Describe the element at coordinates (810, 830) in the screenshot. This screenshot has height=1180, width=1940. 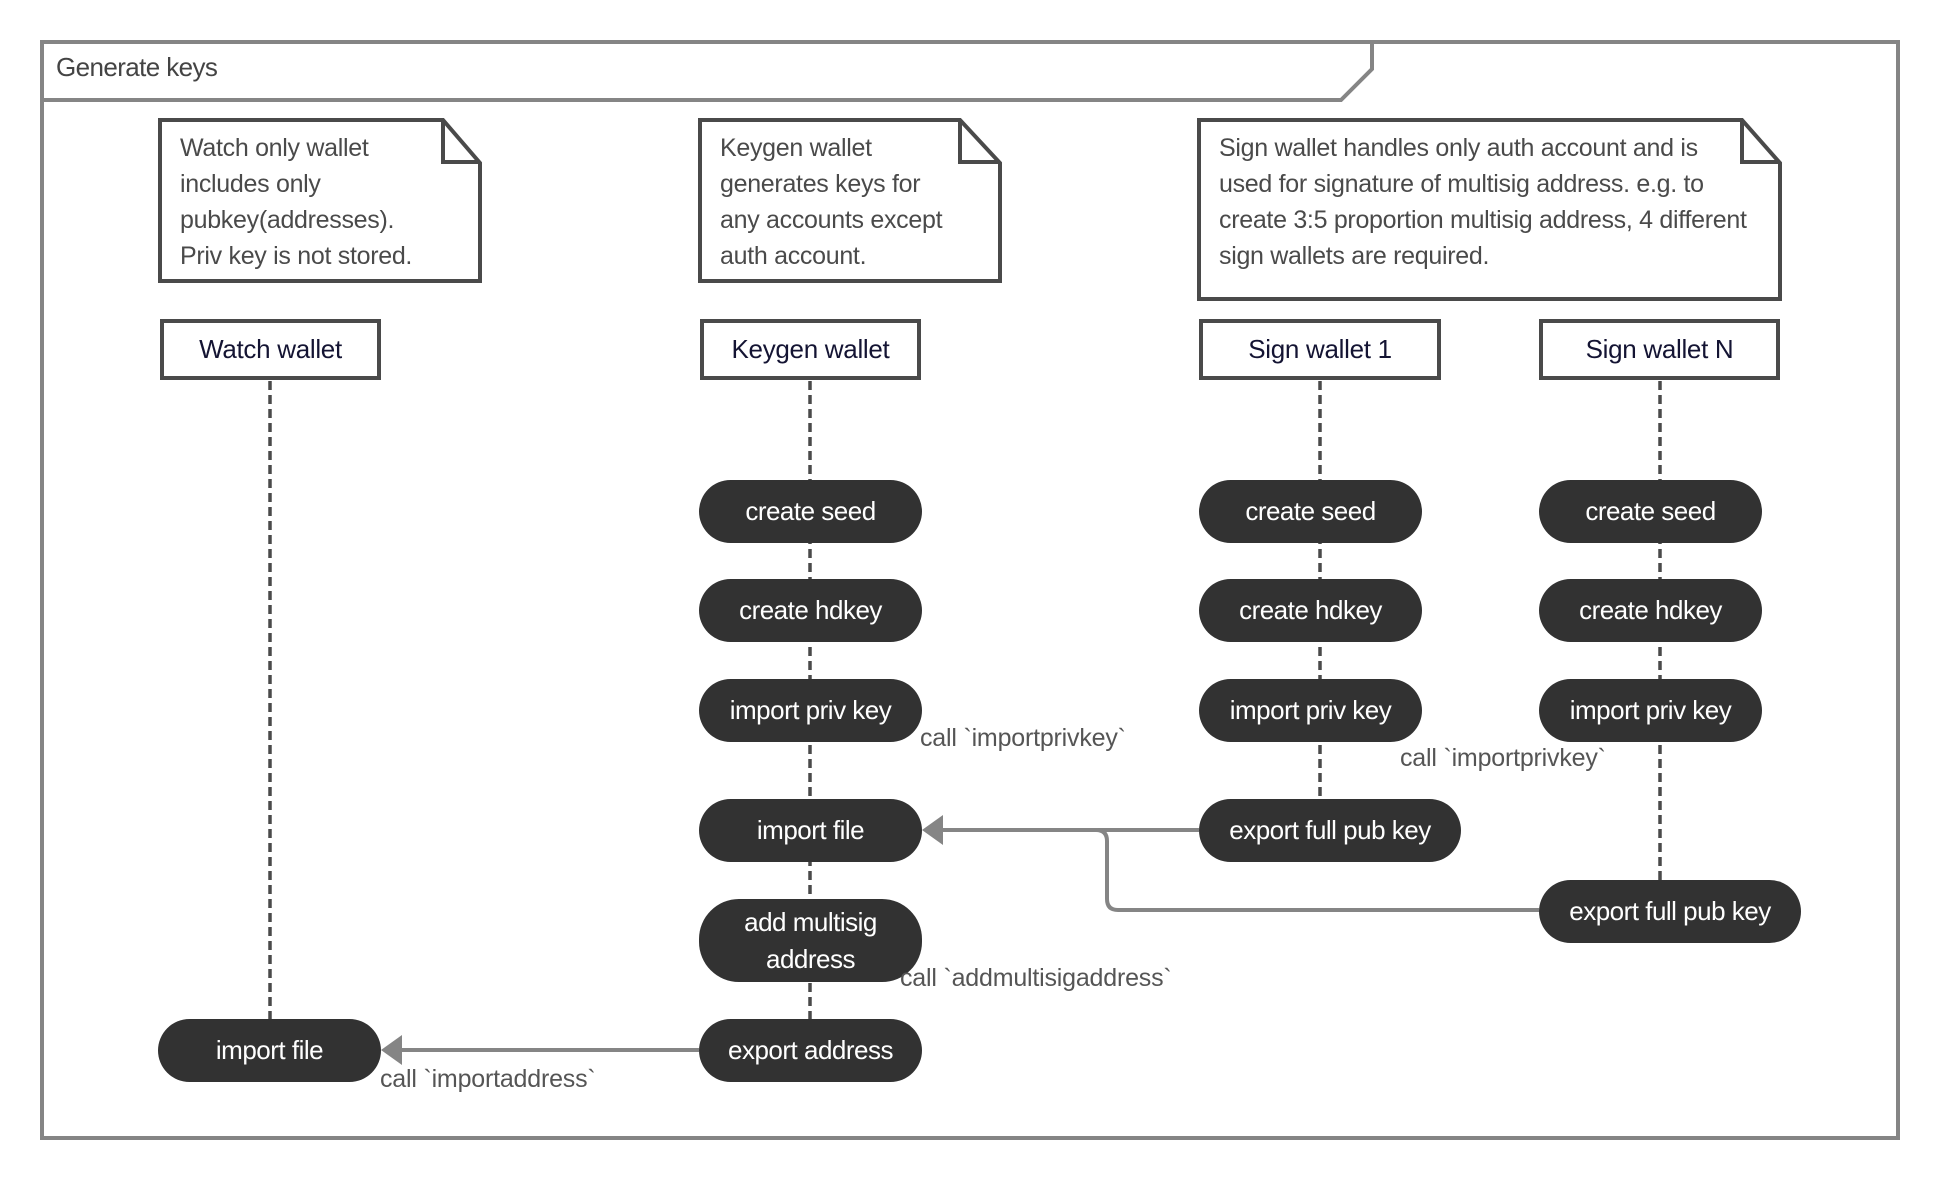
I see `keygen-import-file: import file` at that location.